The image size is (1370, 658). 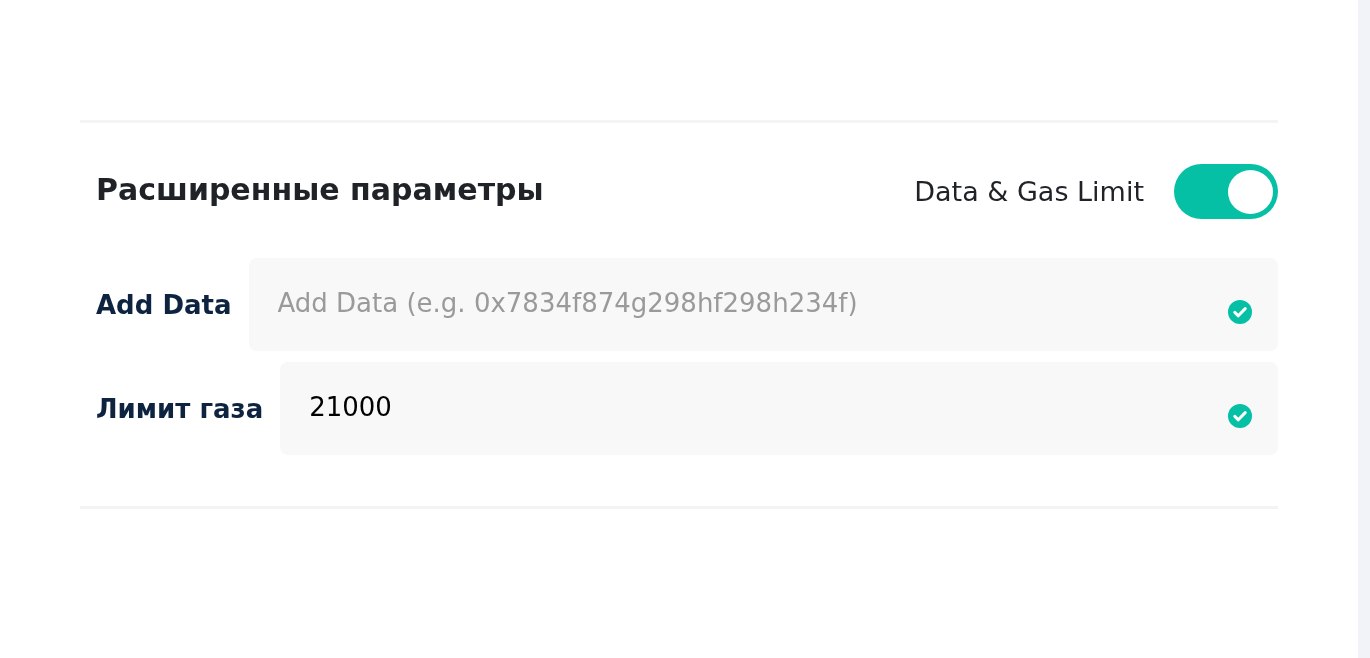 What do you see at coordinates (763, 304) in the screenshot?
I see `input-field: Add Data (e.g. 0x7834f874g298hf298h234f)` at bounding box center [763, 304].